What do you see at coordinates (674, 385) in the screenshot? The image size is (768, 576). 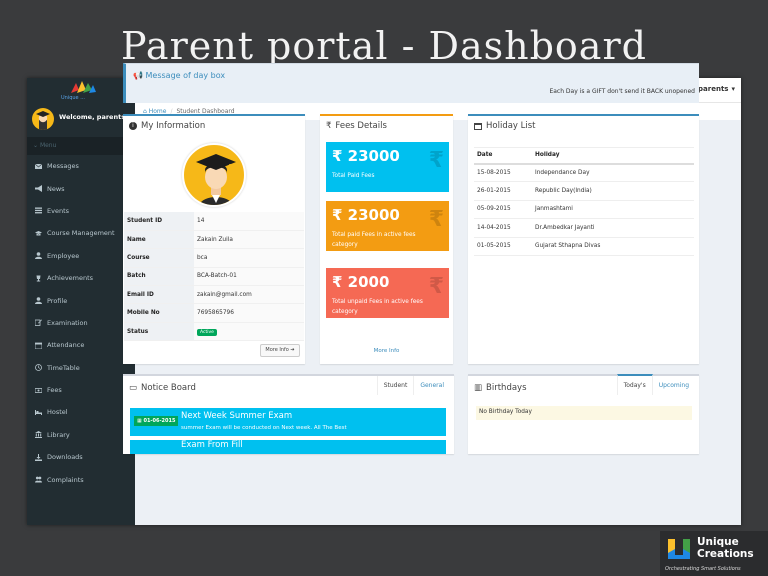 I see `tab-upcoming: Upcoming` at bounding box center [674, 385].